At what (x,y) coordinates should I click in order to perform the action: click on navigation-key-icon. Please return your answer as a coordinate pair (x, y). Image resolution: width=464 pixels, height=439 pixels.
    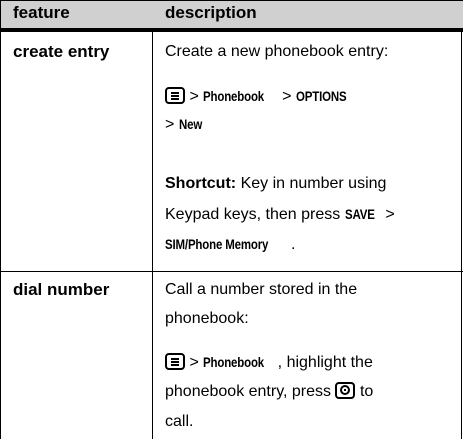
    Looking at the image, I should click on (345, 390).